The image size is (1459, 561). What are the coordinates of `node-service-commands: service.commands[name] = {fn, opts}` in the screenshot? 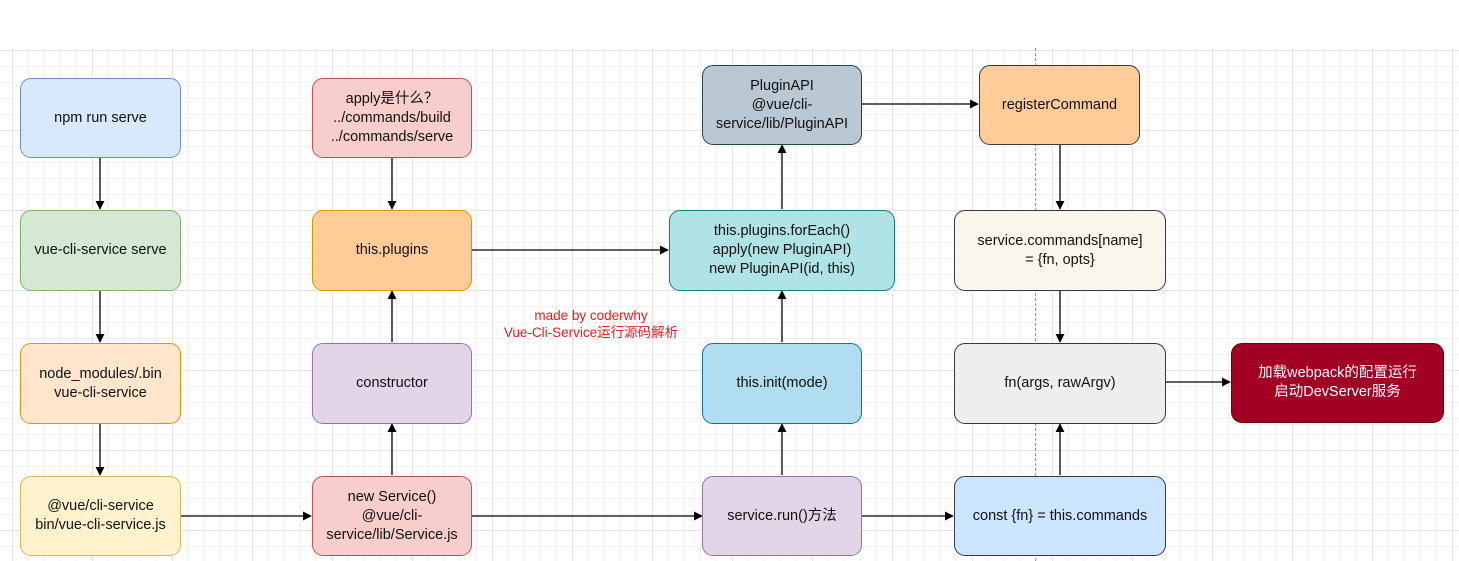 It's located at (1060, 250).